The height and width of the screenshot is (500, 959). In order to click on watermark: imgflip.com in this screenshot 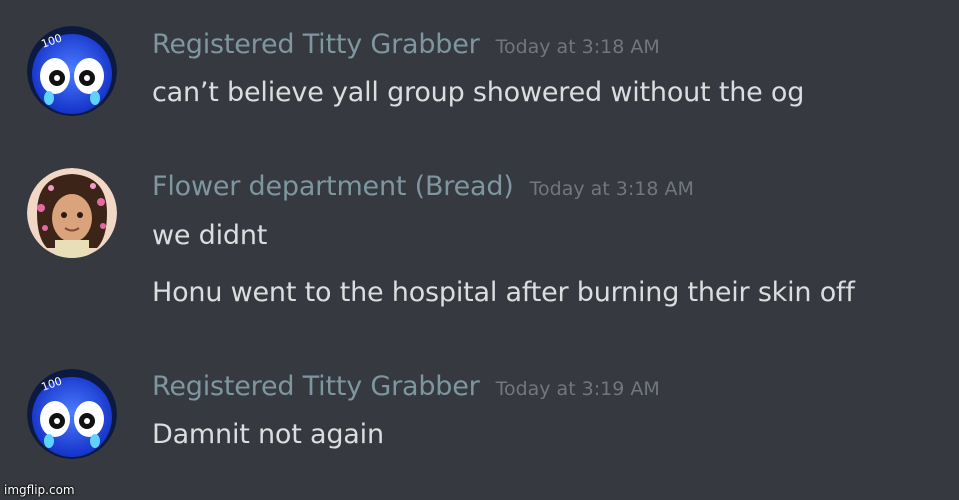, I will do `click(39, 490)`.